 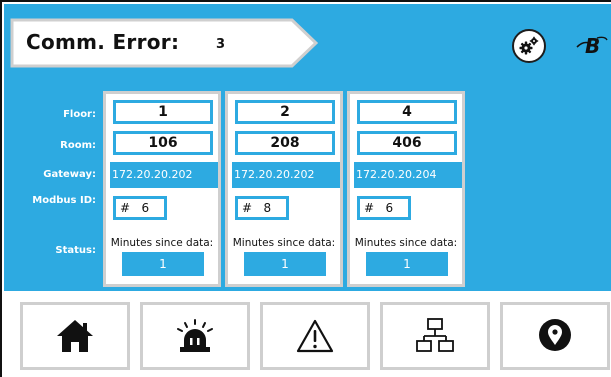 What do you see at coordinates (262, 208) in the screenshot?
I see `modbus-id-value: # 8` at bounding box center [262, 208].